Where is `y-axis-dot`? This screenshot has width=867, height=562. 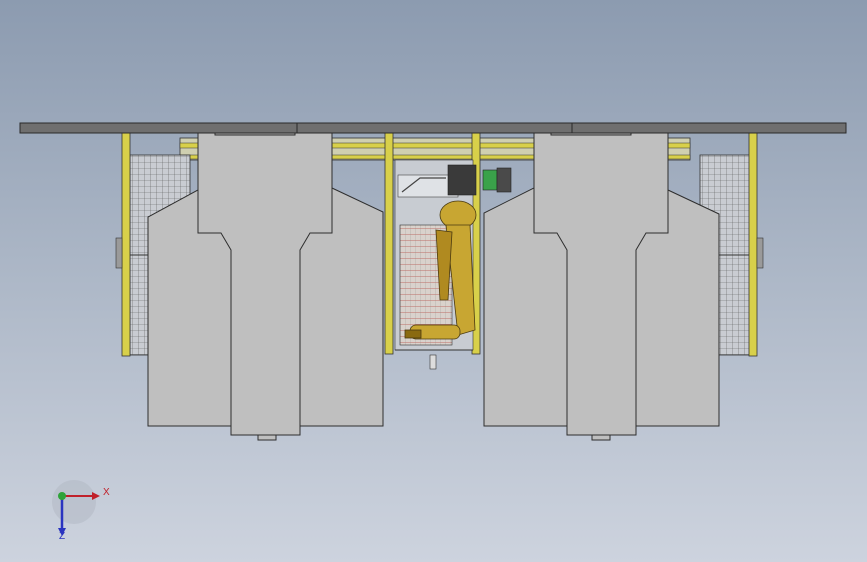
y-axis-dot is located at coordinates (62, 496).